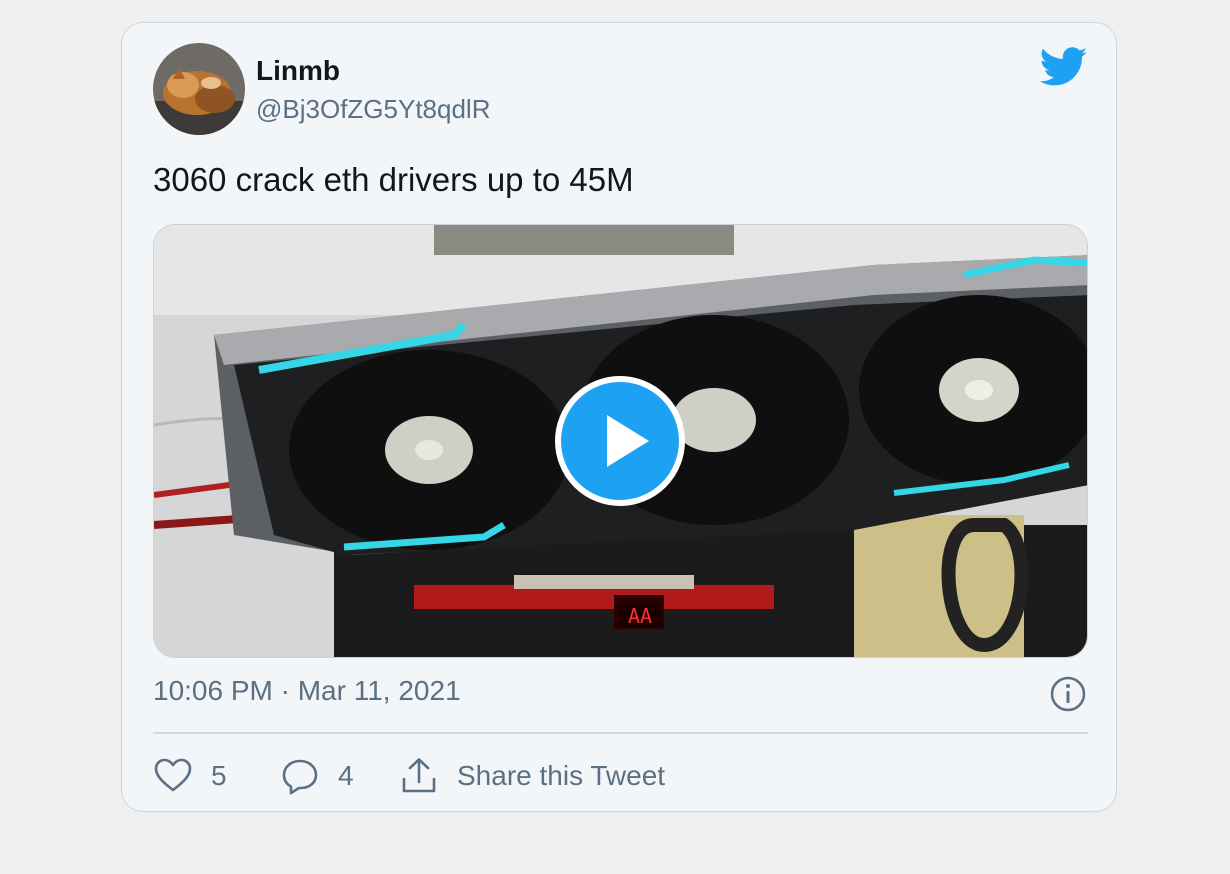 This screenshot has width=1230, height=874. What do you see at coordinates (393, 179) in the screenshot?
I see `tweet-text: 3060 crack eth drivers up to 45M` at bounding box center [393, 179].